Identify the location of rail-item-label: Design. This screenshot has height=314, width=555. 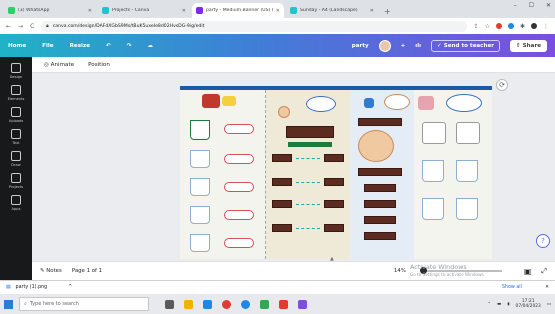
(16, 77).